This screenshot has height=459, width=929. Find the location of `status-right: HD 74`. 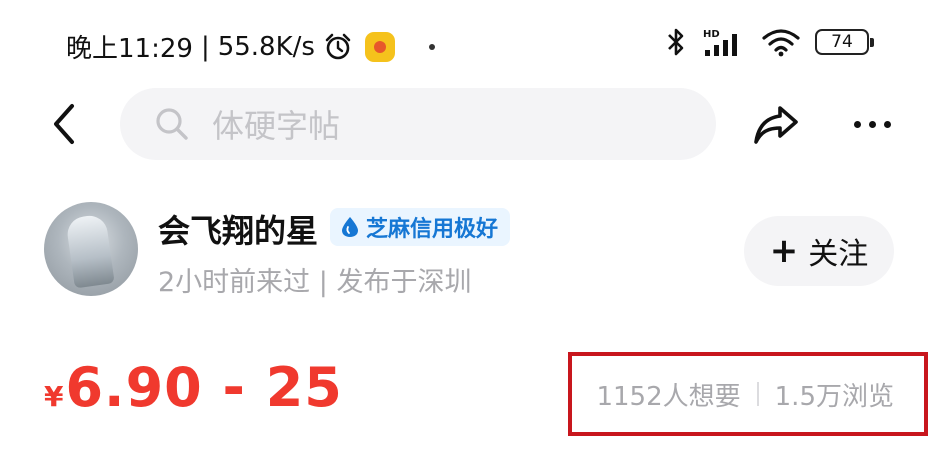

status-right: HD 74 is located at coordinates (769, 42).